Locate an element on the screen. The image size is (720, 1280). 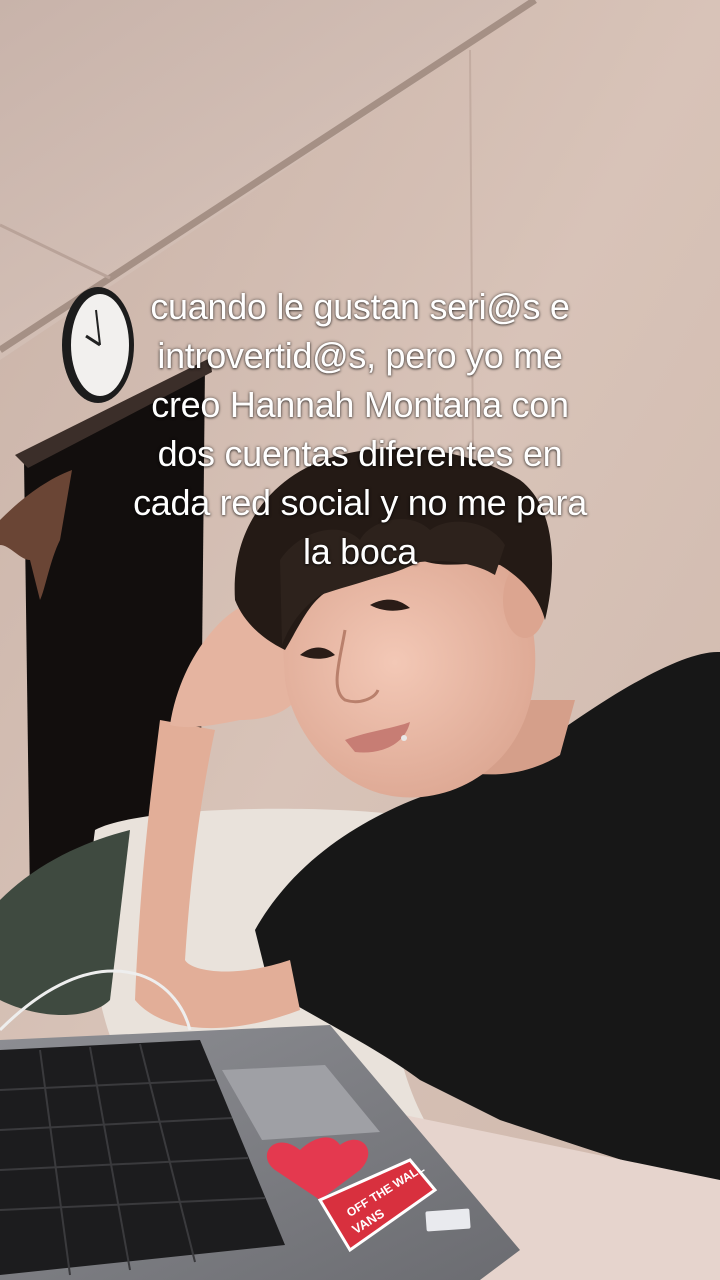
caption-line: la boca is located at coordinates (360, 551).